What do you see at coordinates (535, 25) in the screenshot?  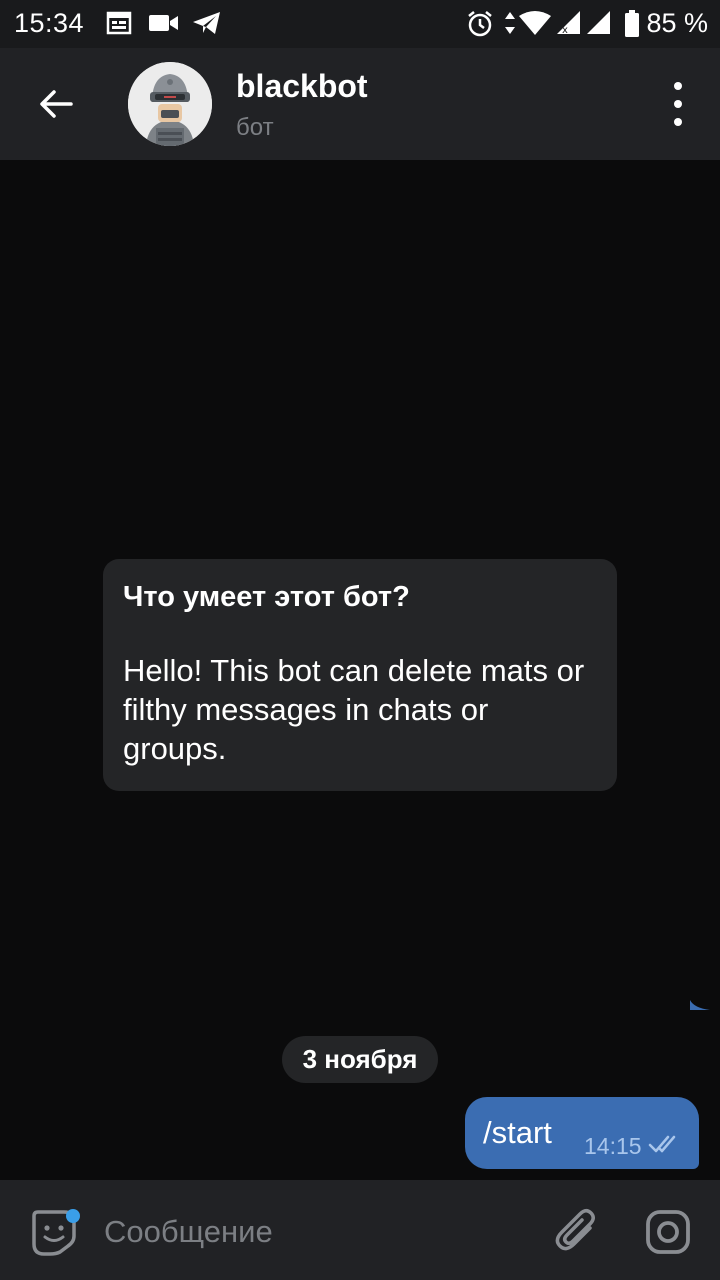 I see `wifi-icon` at bounding box center [535, 25].